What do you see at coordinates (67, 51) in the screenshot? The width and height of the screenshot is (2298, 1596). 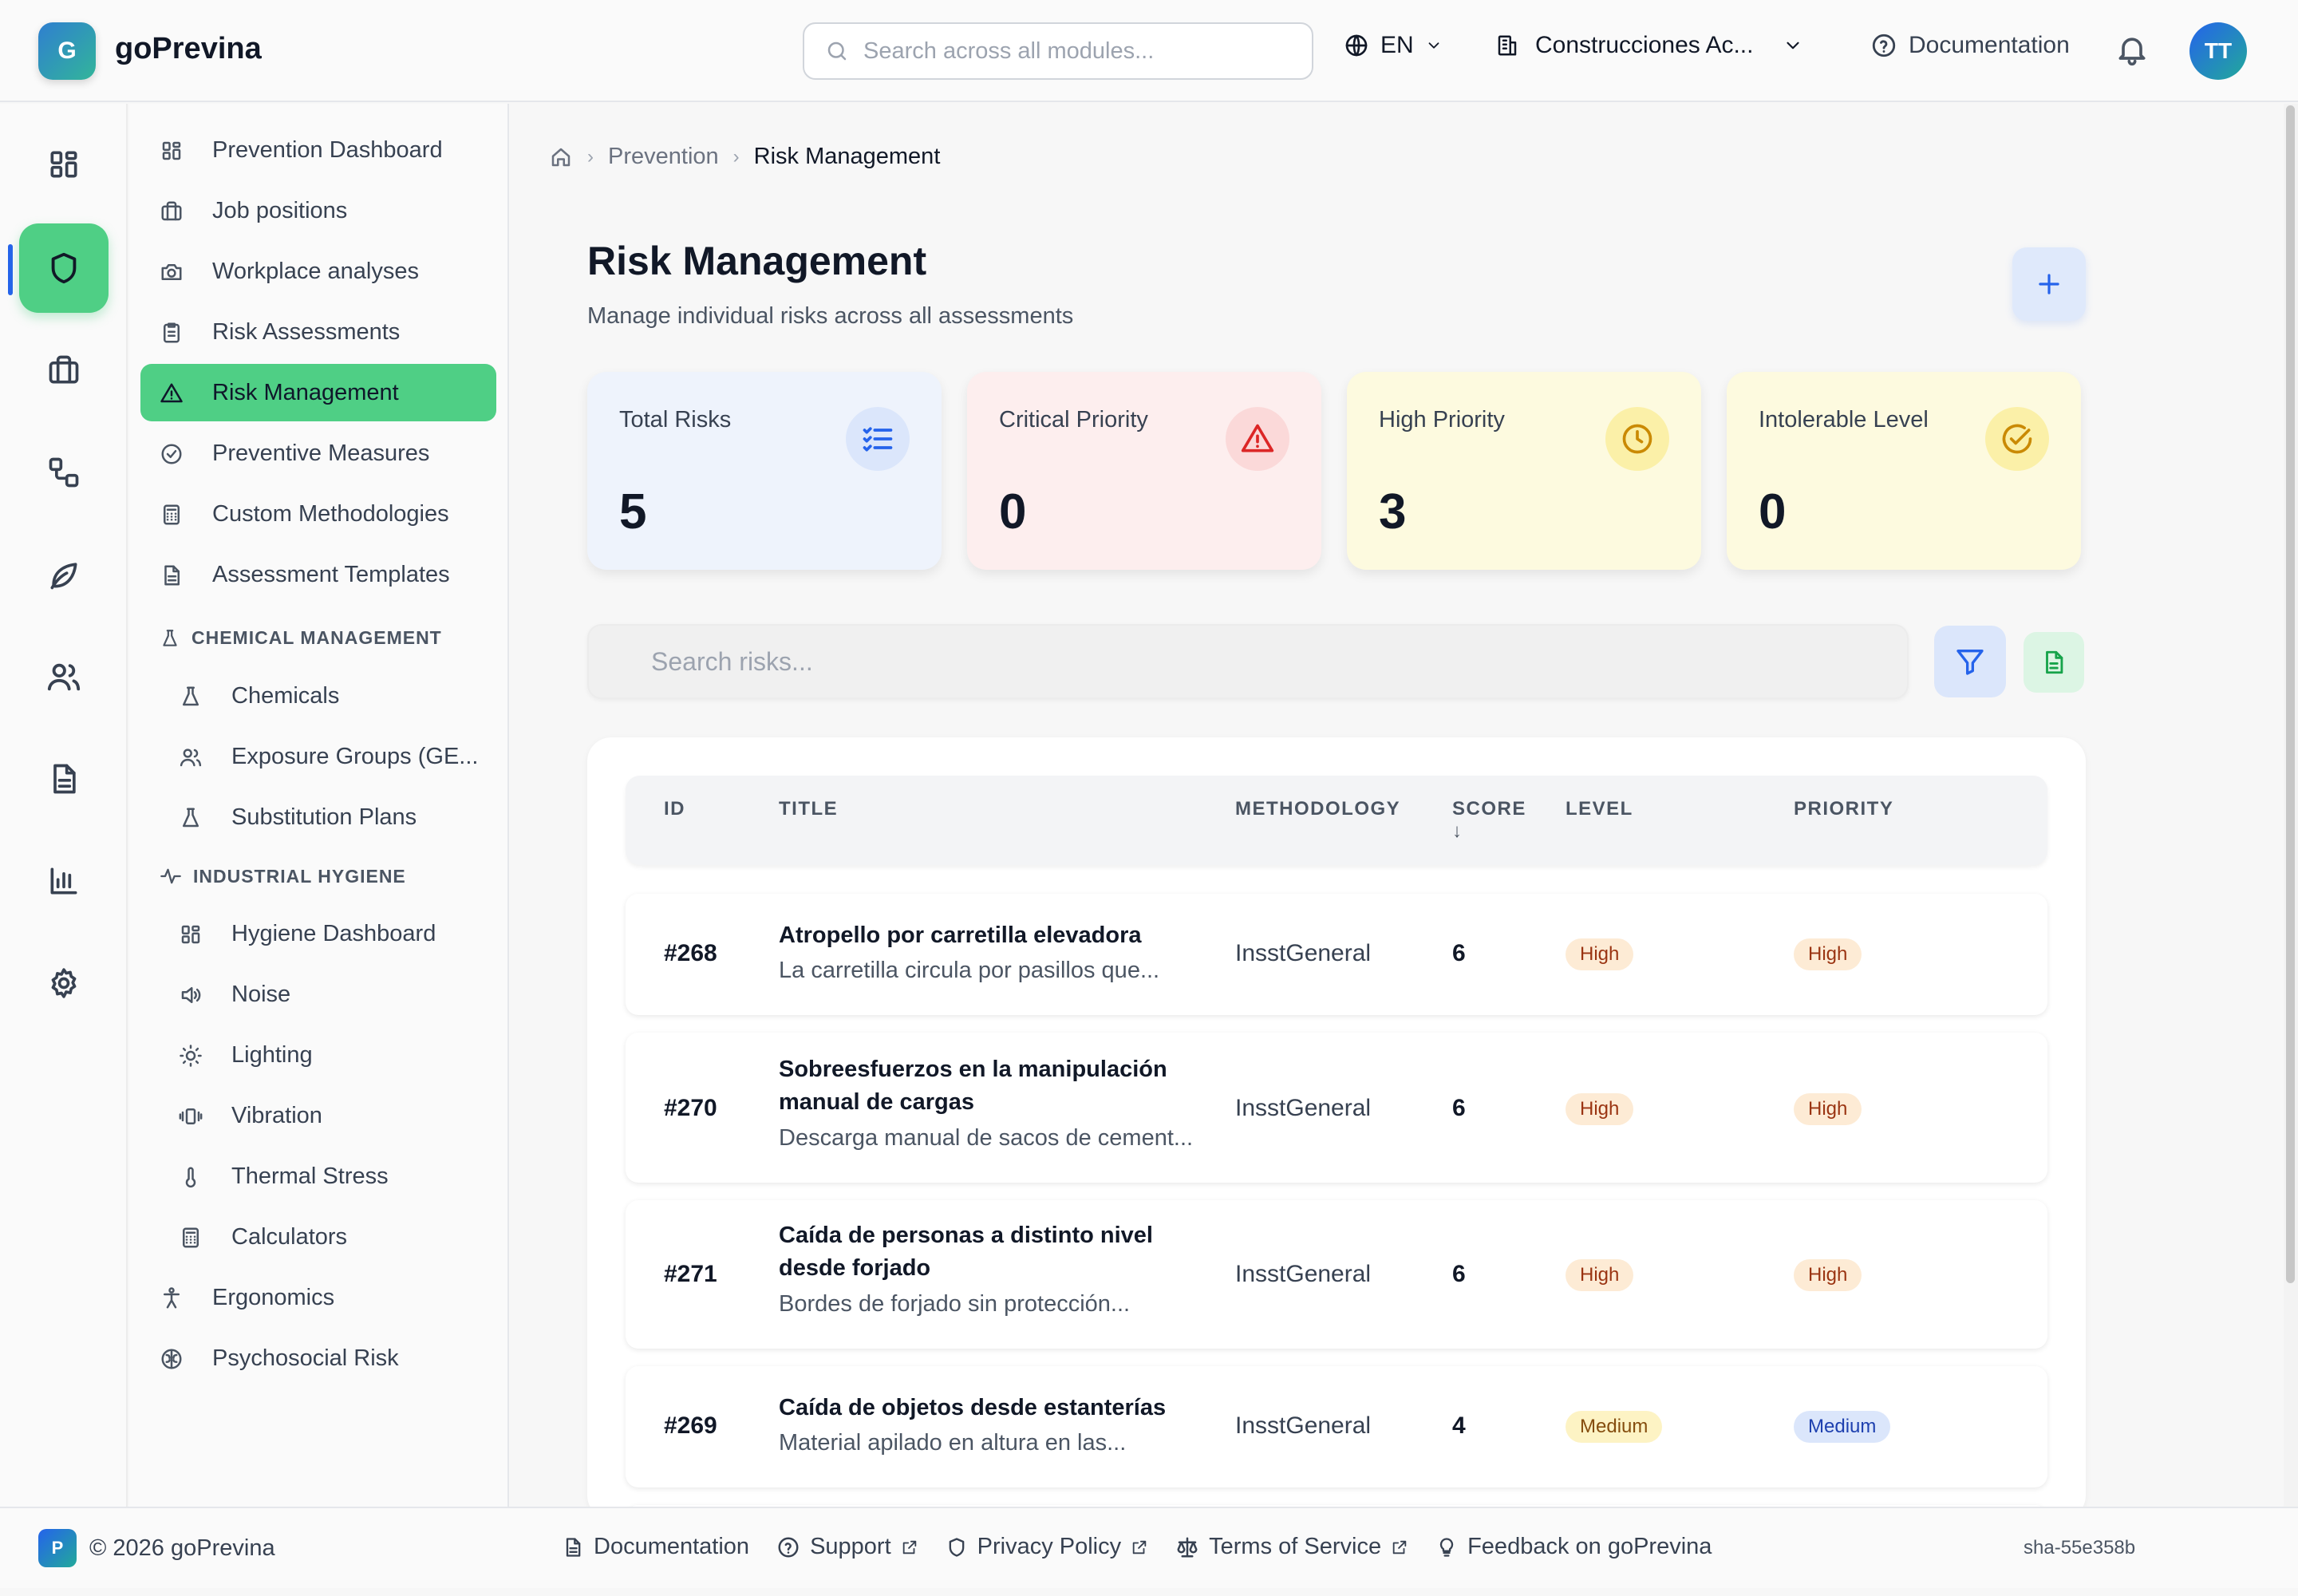 I see `app-logo: G` at bounding box center [67, 51].